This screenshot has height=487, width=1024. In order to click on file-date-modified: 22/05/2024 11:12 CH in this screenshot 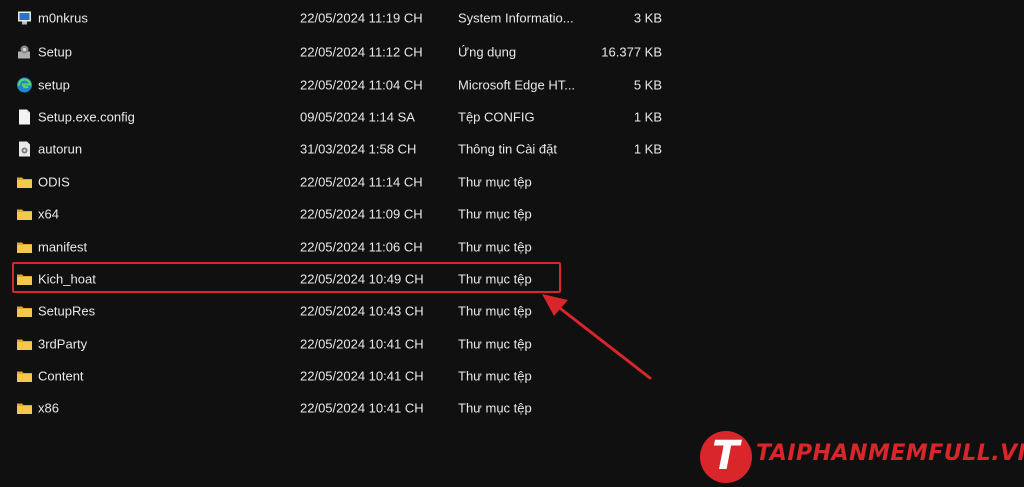, I will do `click(361, 52)`.